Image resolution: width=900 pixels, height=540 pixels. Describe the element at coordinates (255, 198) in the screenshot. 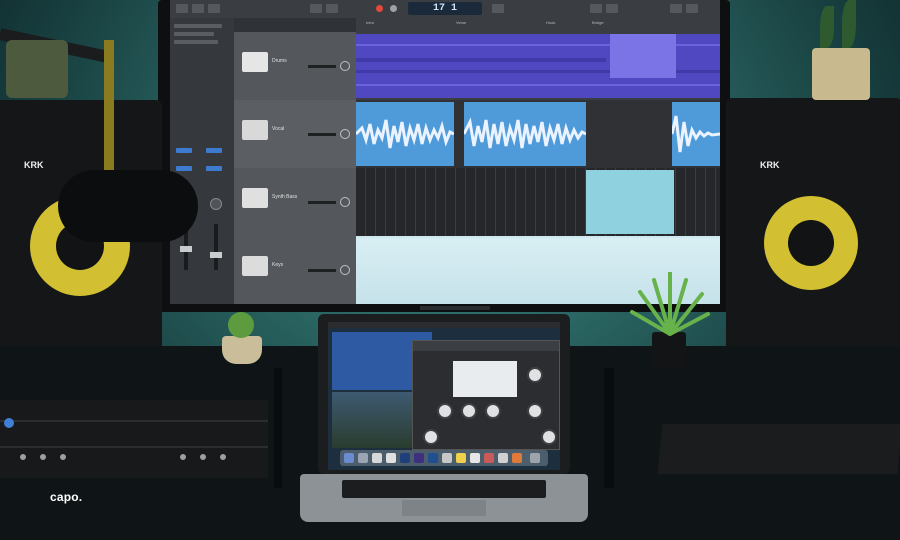

I see `synth-icon` at that location.